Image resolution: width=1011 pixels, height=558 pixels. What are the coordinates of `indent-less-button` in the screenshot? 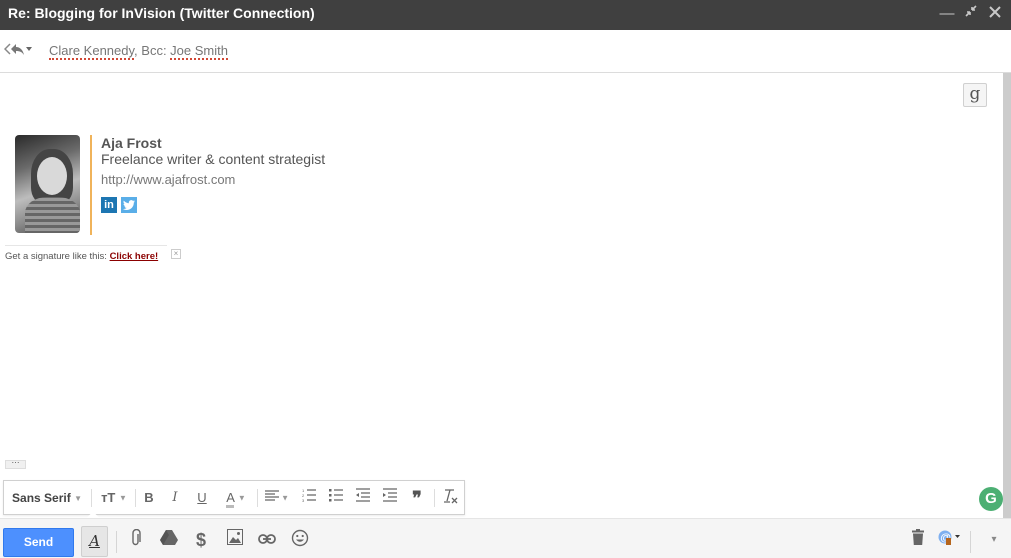 It's located at (363, 498).